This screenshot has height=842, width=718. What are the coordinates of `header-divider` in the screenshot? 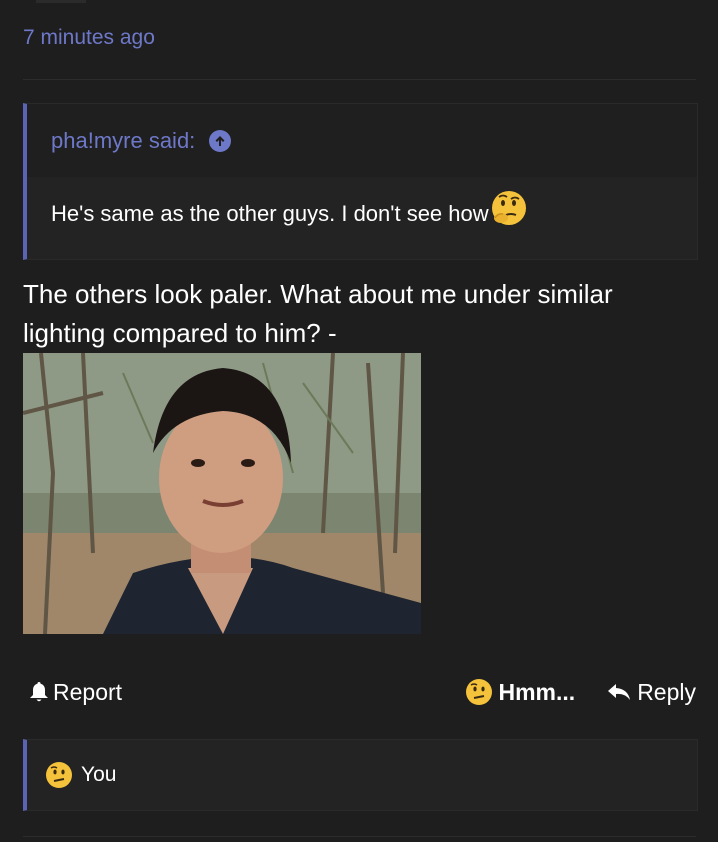 It's located at (359, 79).